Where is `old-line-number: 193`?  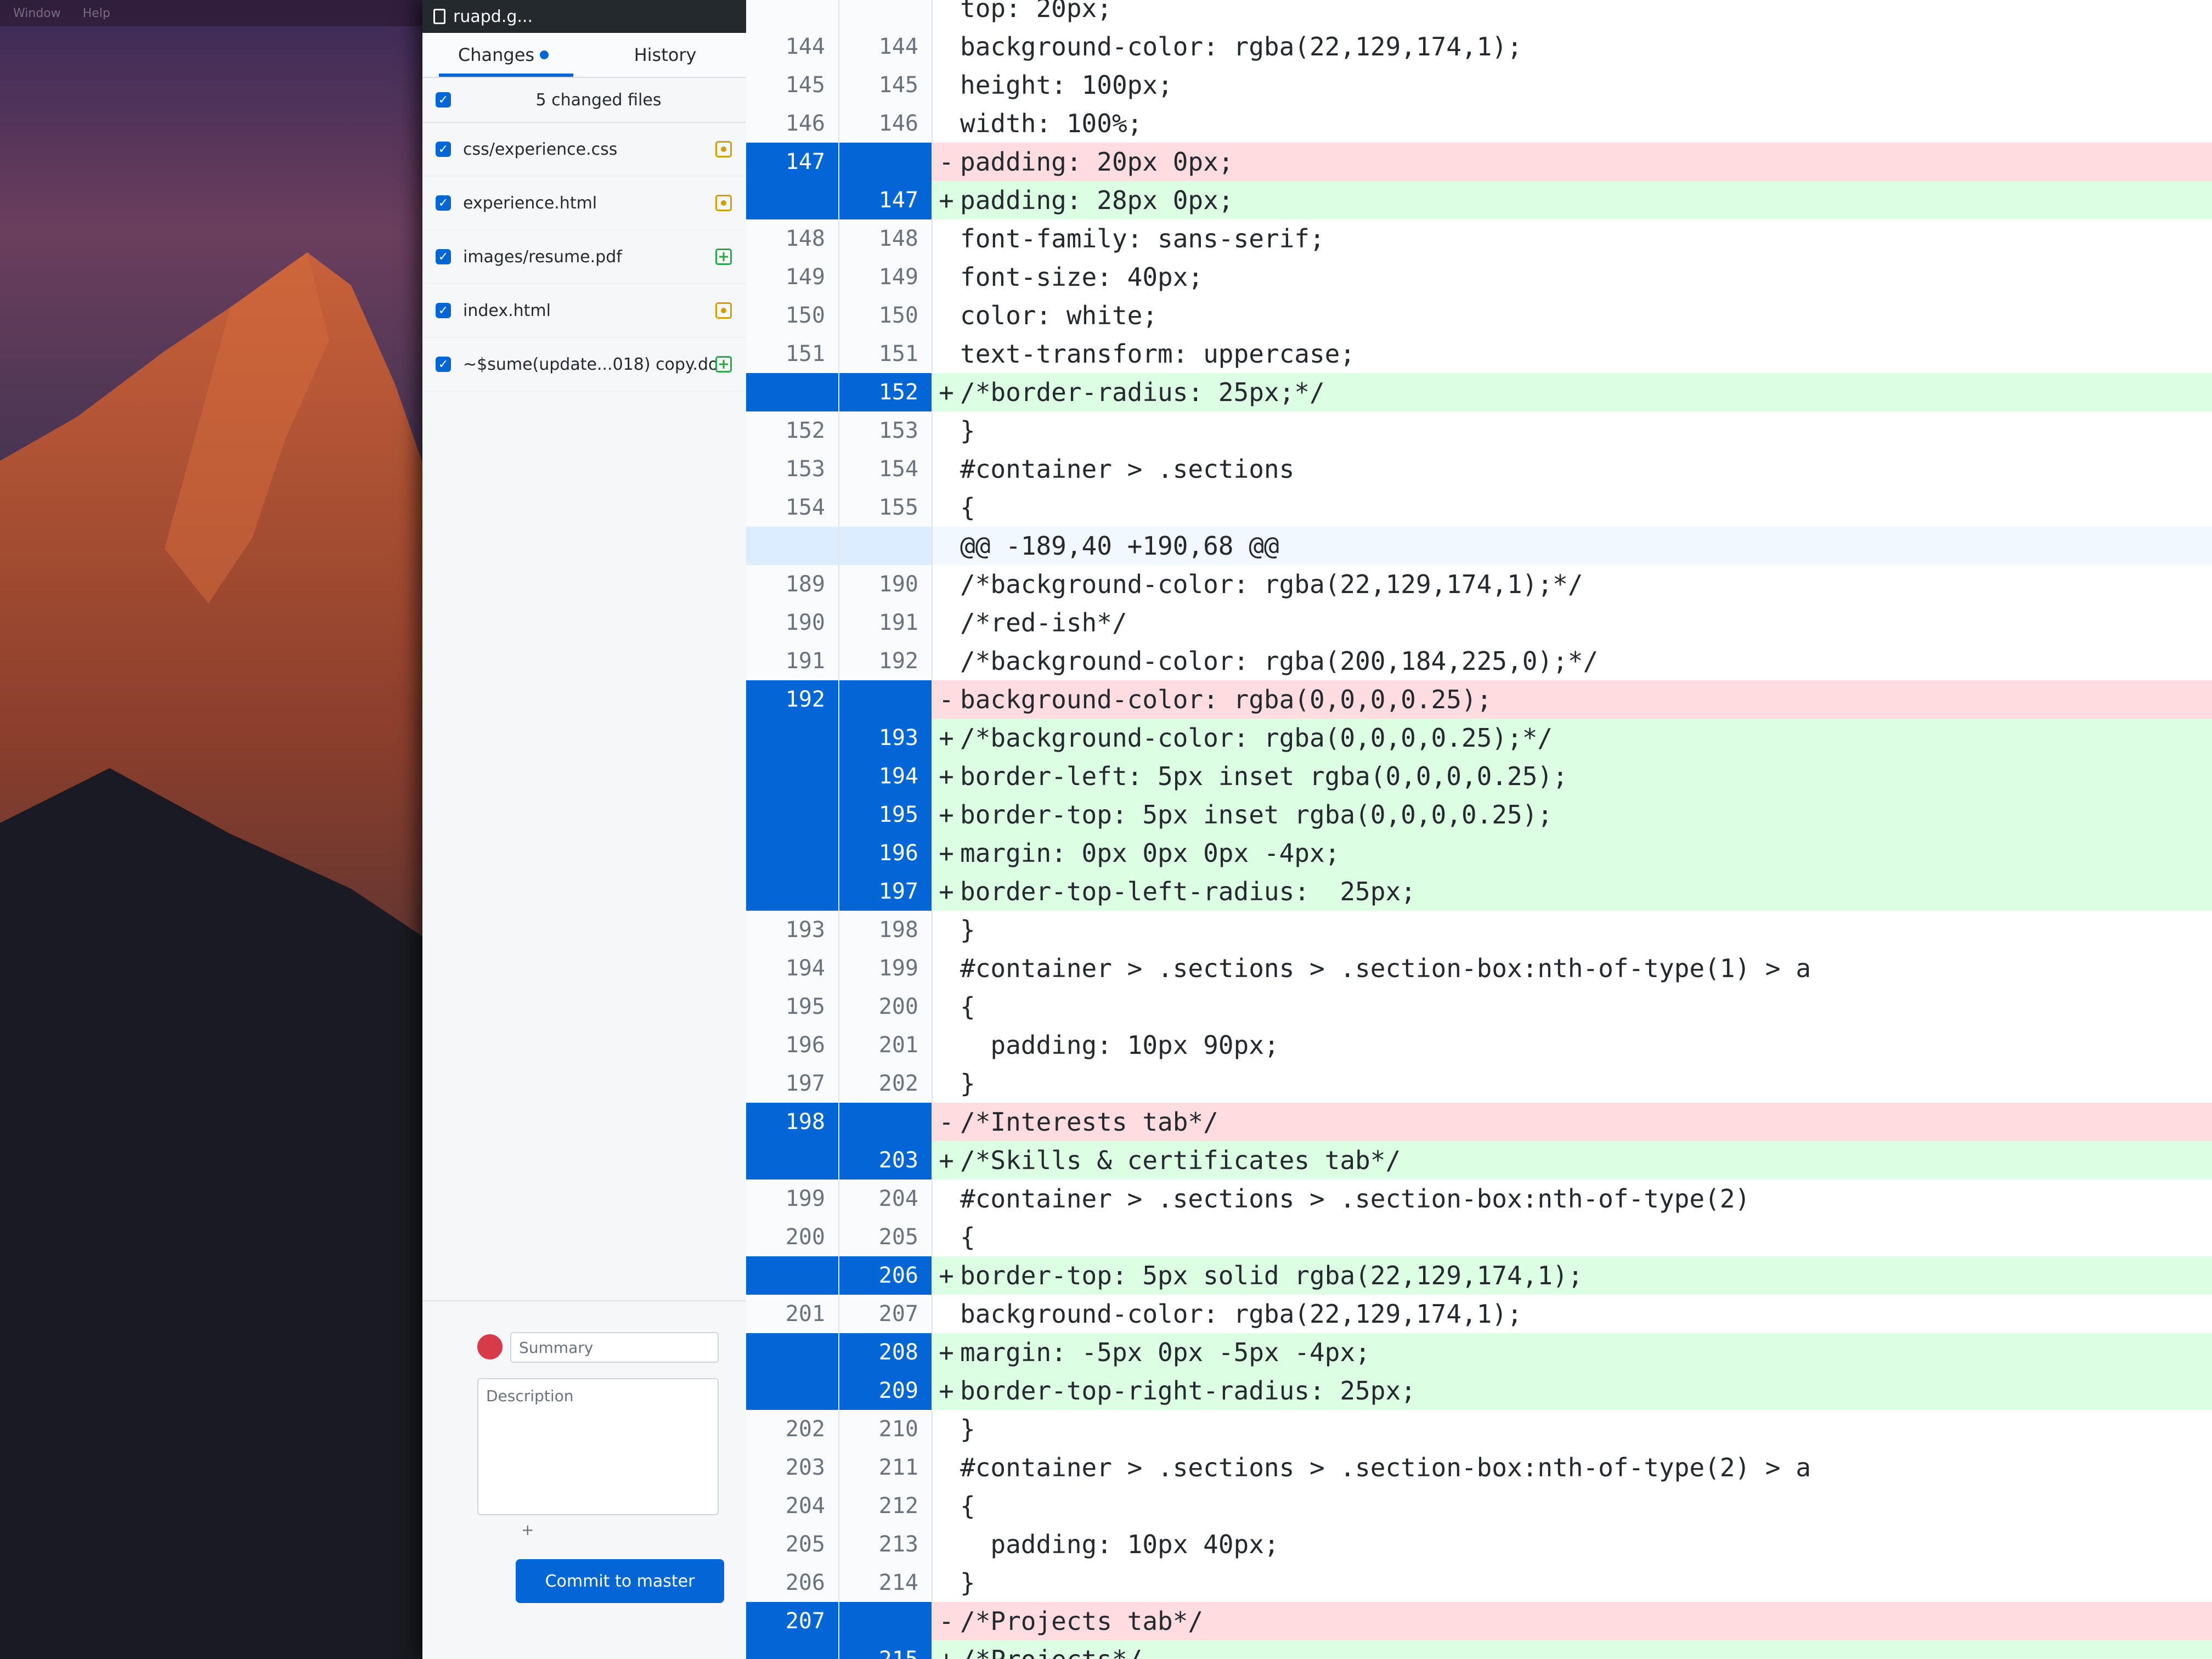 old-line-number: 193 is located at coordinates (792, 930).